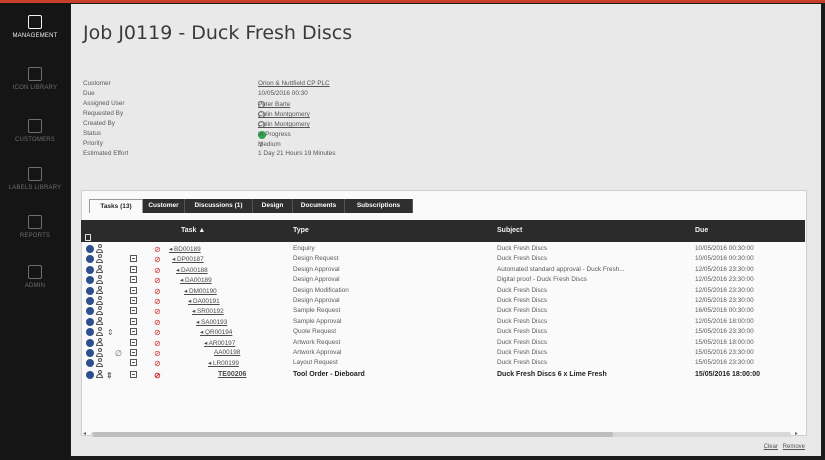  Describe the element at coordinates (771, 447) in the screenshot. I see `clear-link: Clear` at that location.